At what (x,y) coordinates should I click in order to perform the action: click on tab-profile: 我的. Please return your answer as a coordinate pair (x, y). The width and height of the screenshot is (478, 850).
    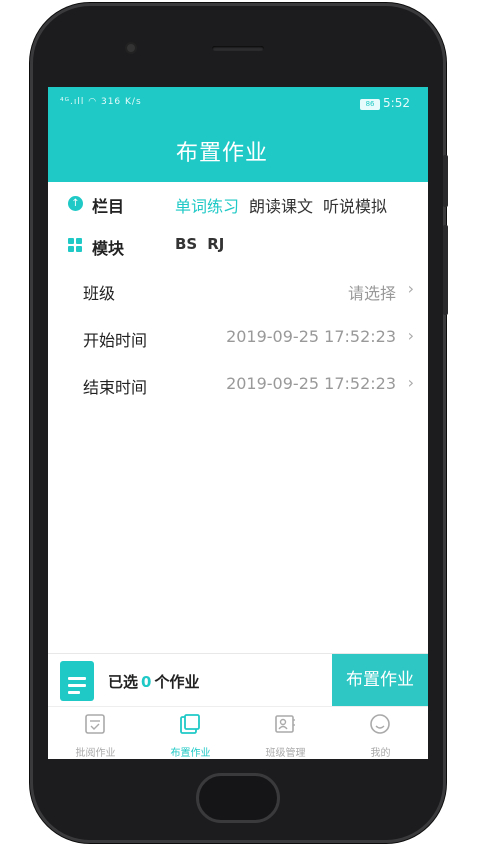
    Looking at the image, I should click on (380, 733).